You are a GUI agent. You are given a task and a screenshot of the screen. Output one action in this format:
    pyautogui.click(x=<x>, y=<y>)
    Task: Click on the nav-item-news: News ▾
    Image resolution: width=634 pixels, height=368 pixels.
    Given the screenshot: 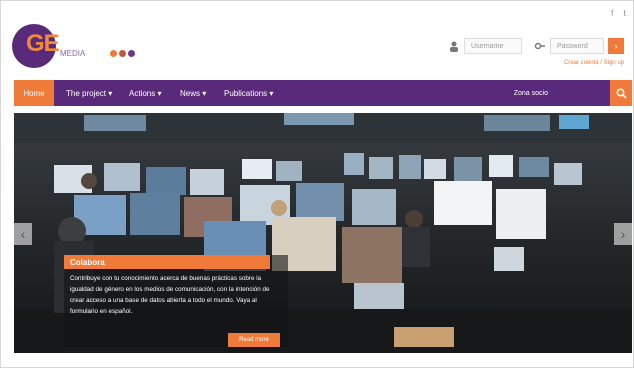 What is the action you would take?
    pyautogui.click(x=193, y=93)
    